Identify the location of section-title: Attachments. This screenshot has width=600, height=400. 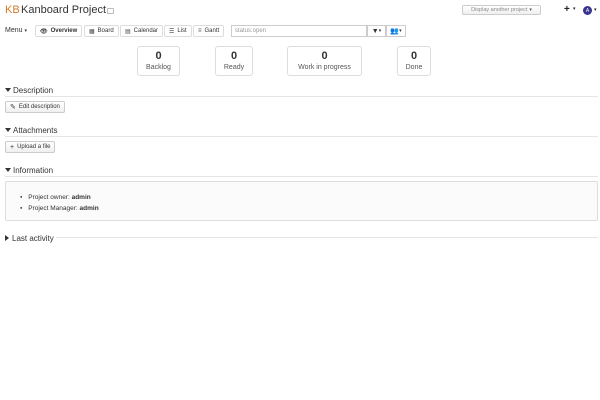
(35, 130).